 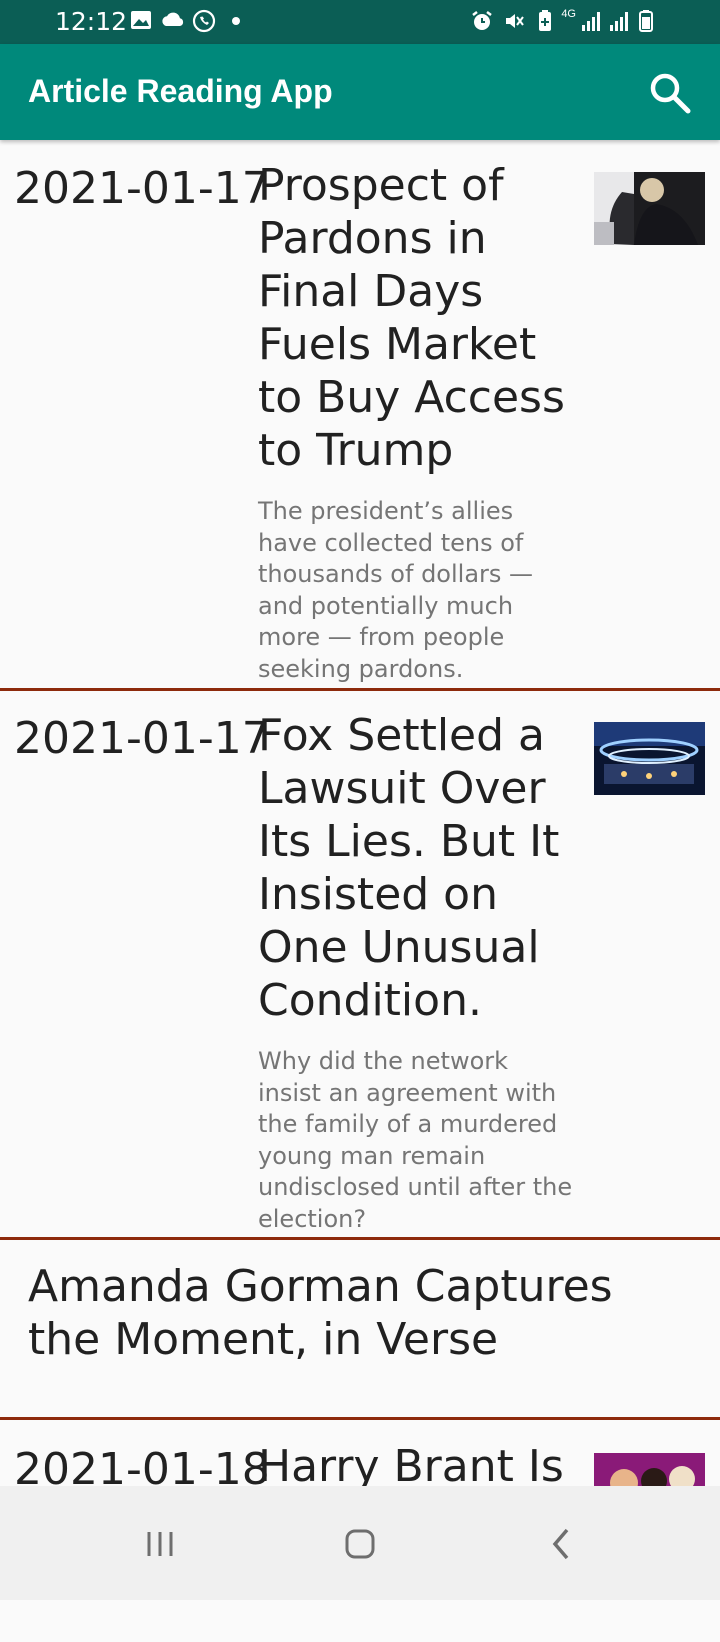 What do you see at coordinates (236, 21) in the screenshot?
I see `dot-icon` at bounding box center [236, 21].